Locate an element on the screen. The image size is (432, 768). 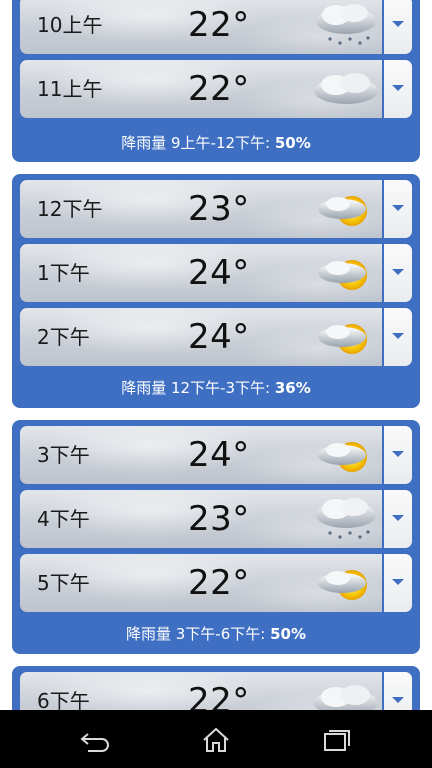
hourly-row: 5下午 22° is located at coordinates (216, 583).